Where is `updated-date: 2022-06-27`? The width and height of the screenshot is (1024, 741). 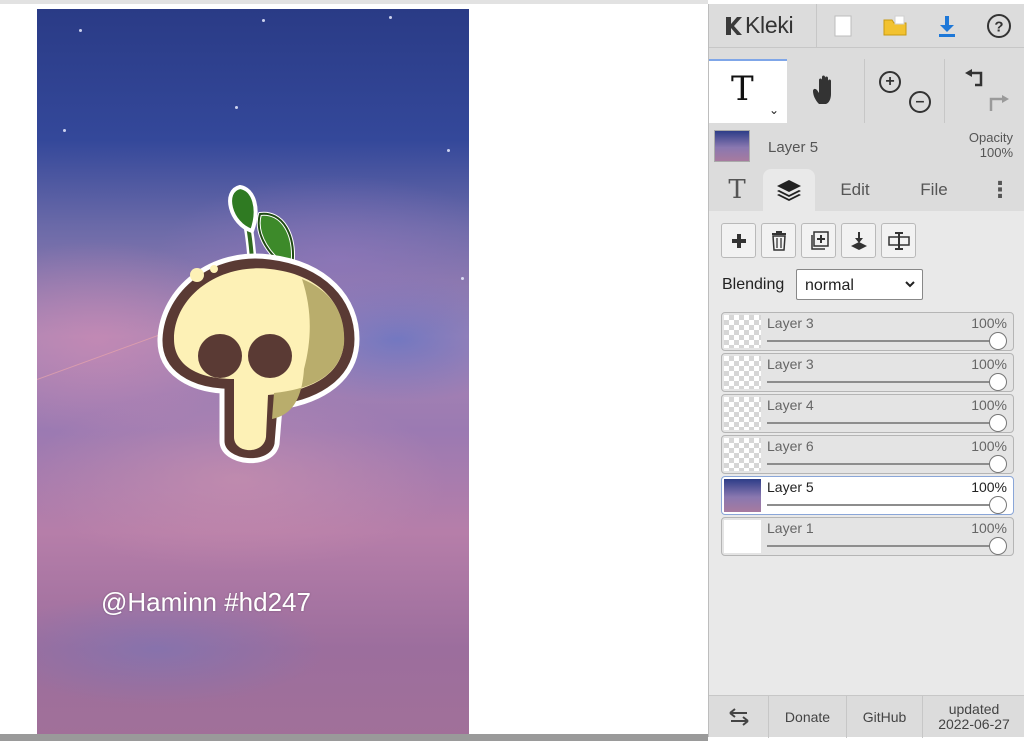 updated-date: 2022-06-27 is located at coordinates (974, 724).